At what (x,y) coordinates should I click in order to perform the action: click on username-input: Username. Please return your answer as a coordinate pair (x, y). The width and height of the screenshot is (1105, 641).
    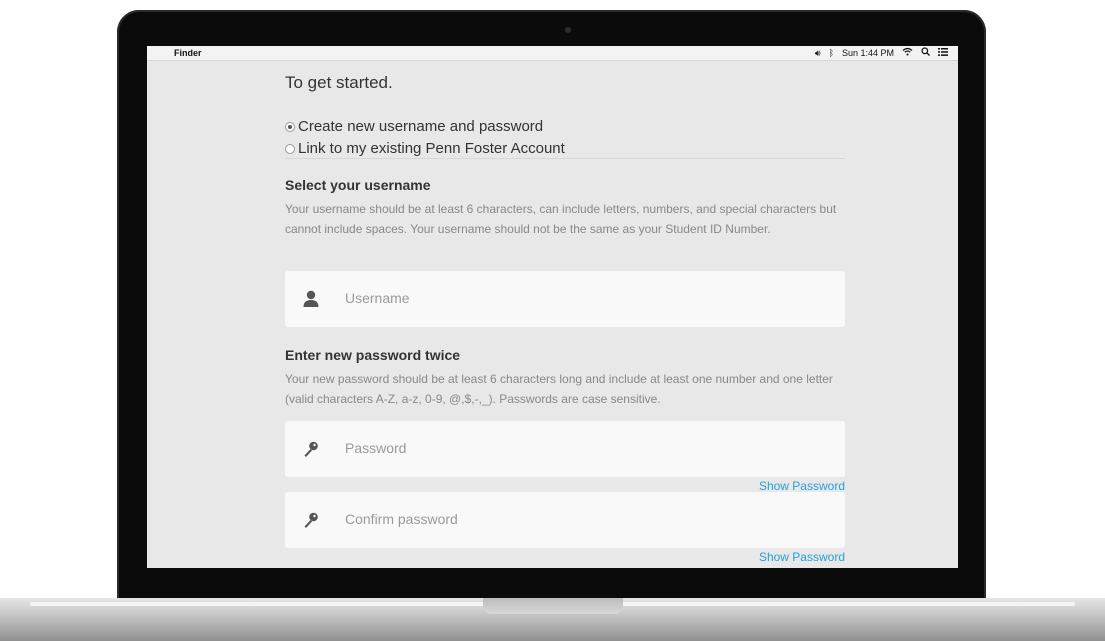
    Looking at the image, I should click on (377, 298).